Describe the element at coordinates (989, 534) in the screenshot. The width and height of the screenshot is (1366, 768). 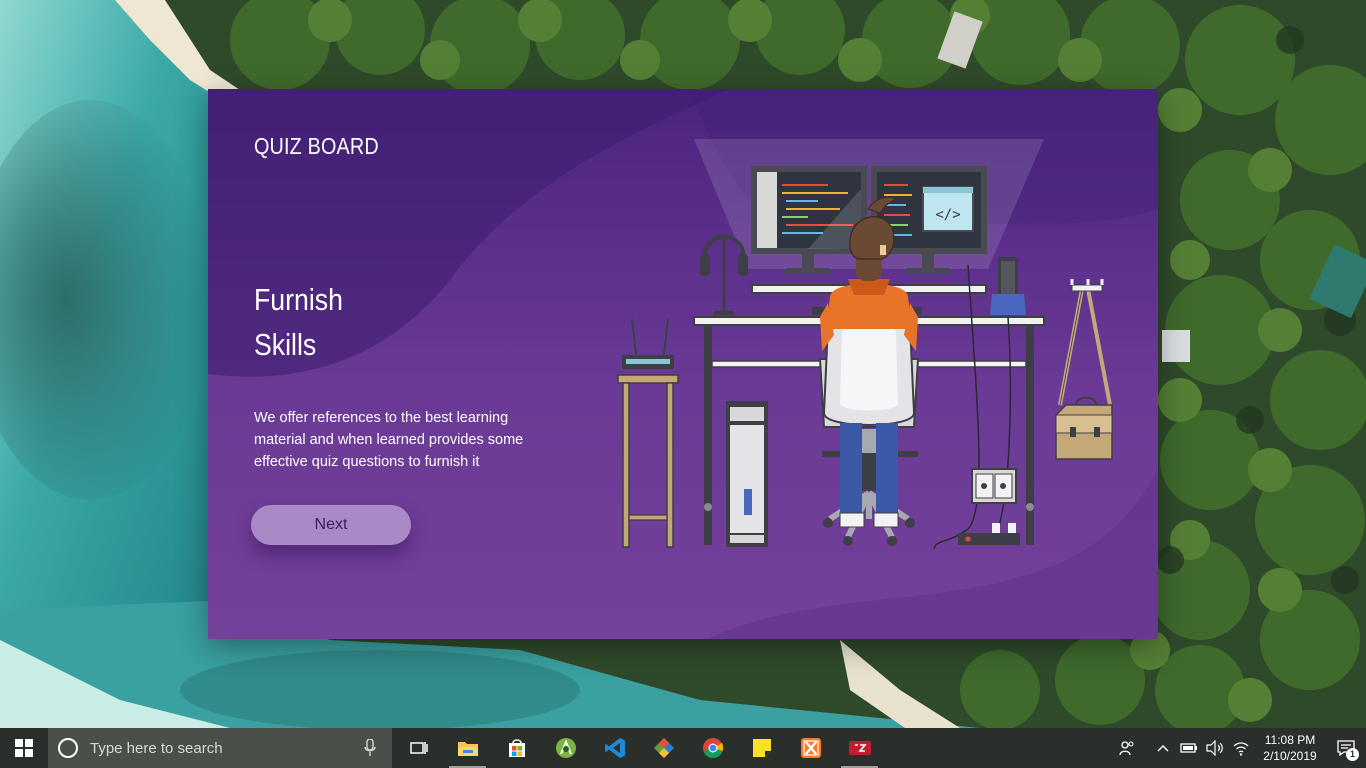
I see `power-strip-icon` at that location.